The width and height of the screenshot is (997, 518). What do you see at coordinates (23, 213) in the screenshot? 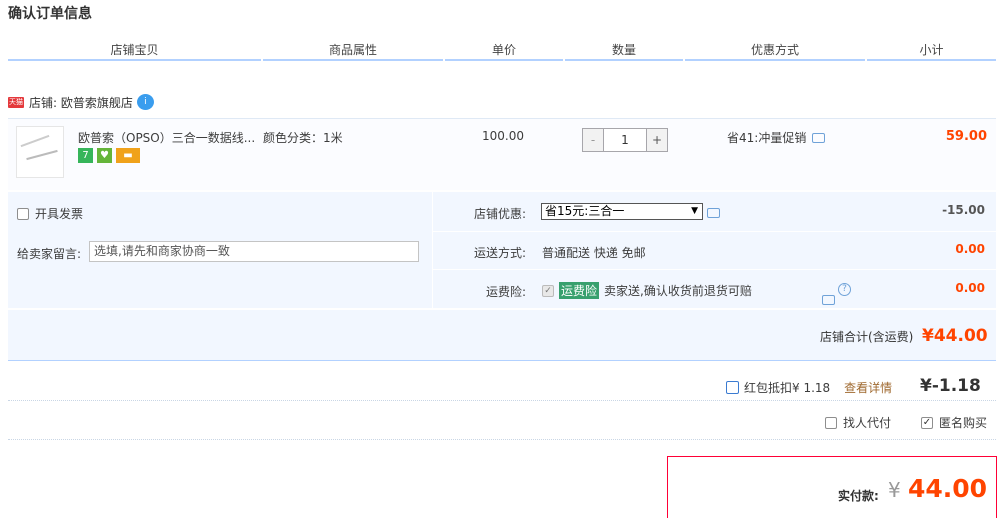
I see `invoice-checkbox` at bounding box center [23, 213].